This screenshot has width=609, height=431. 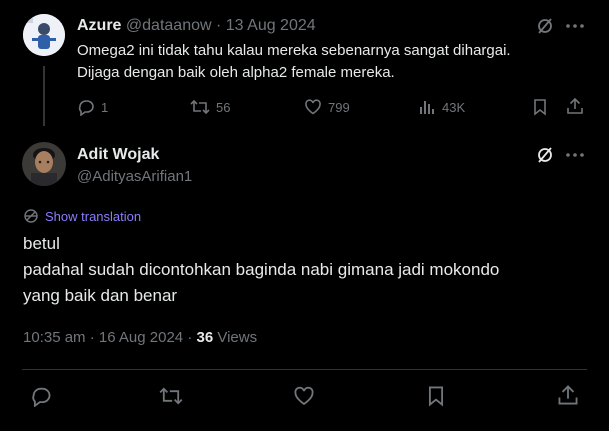 I want to click on tweet-date: 16 Aug 2024, so click(x=141, y=337).